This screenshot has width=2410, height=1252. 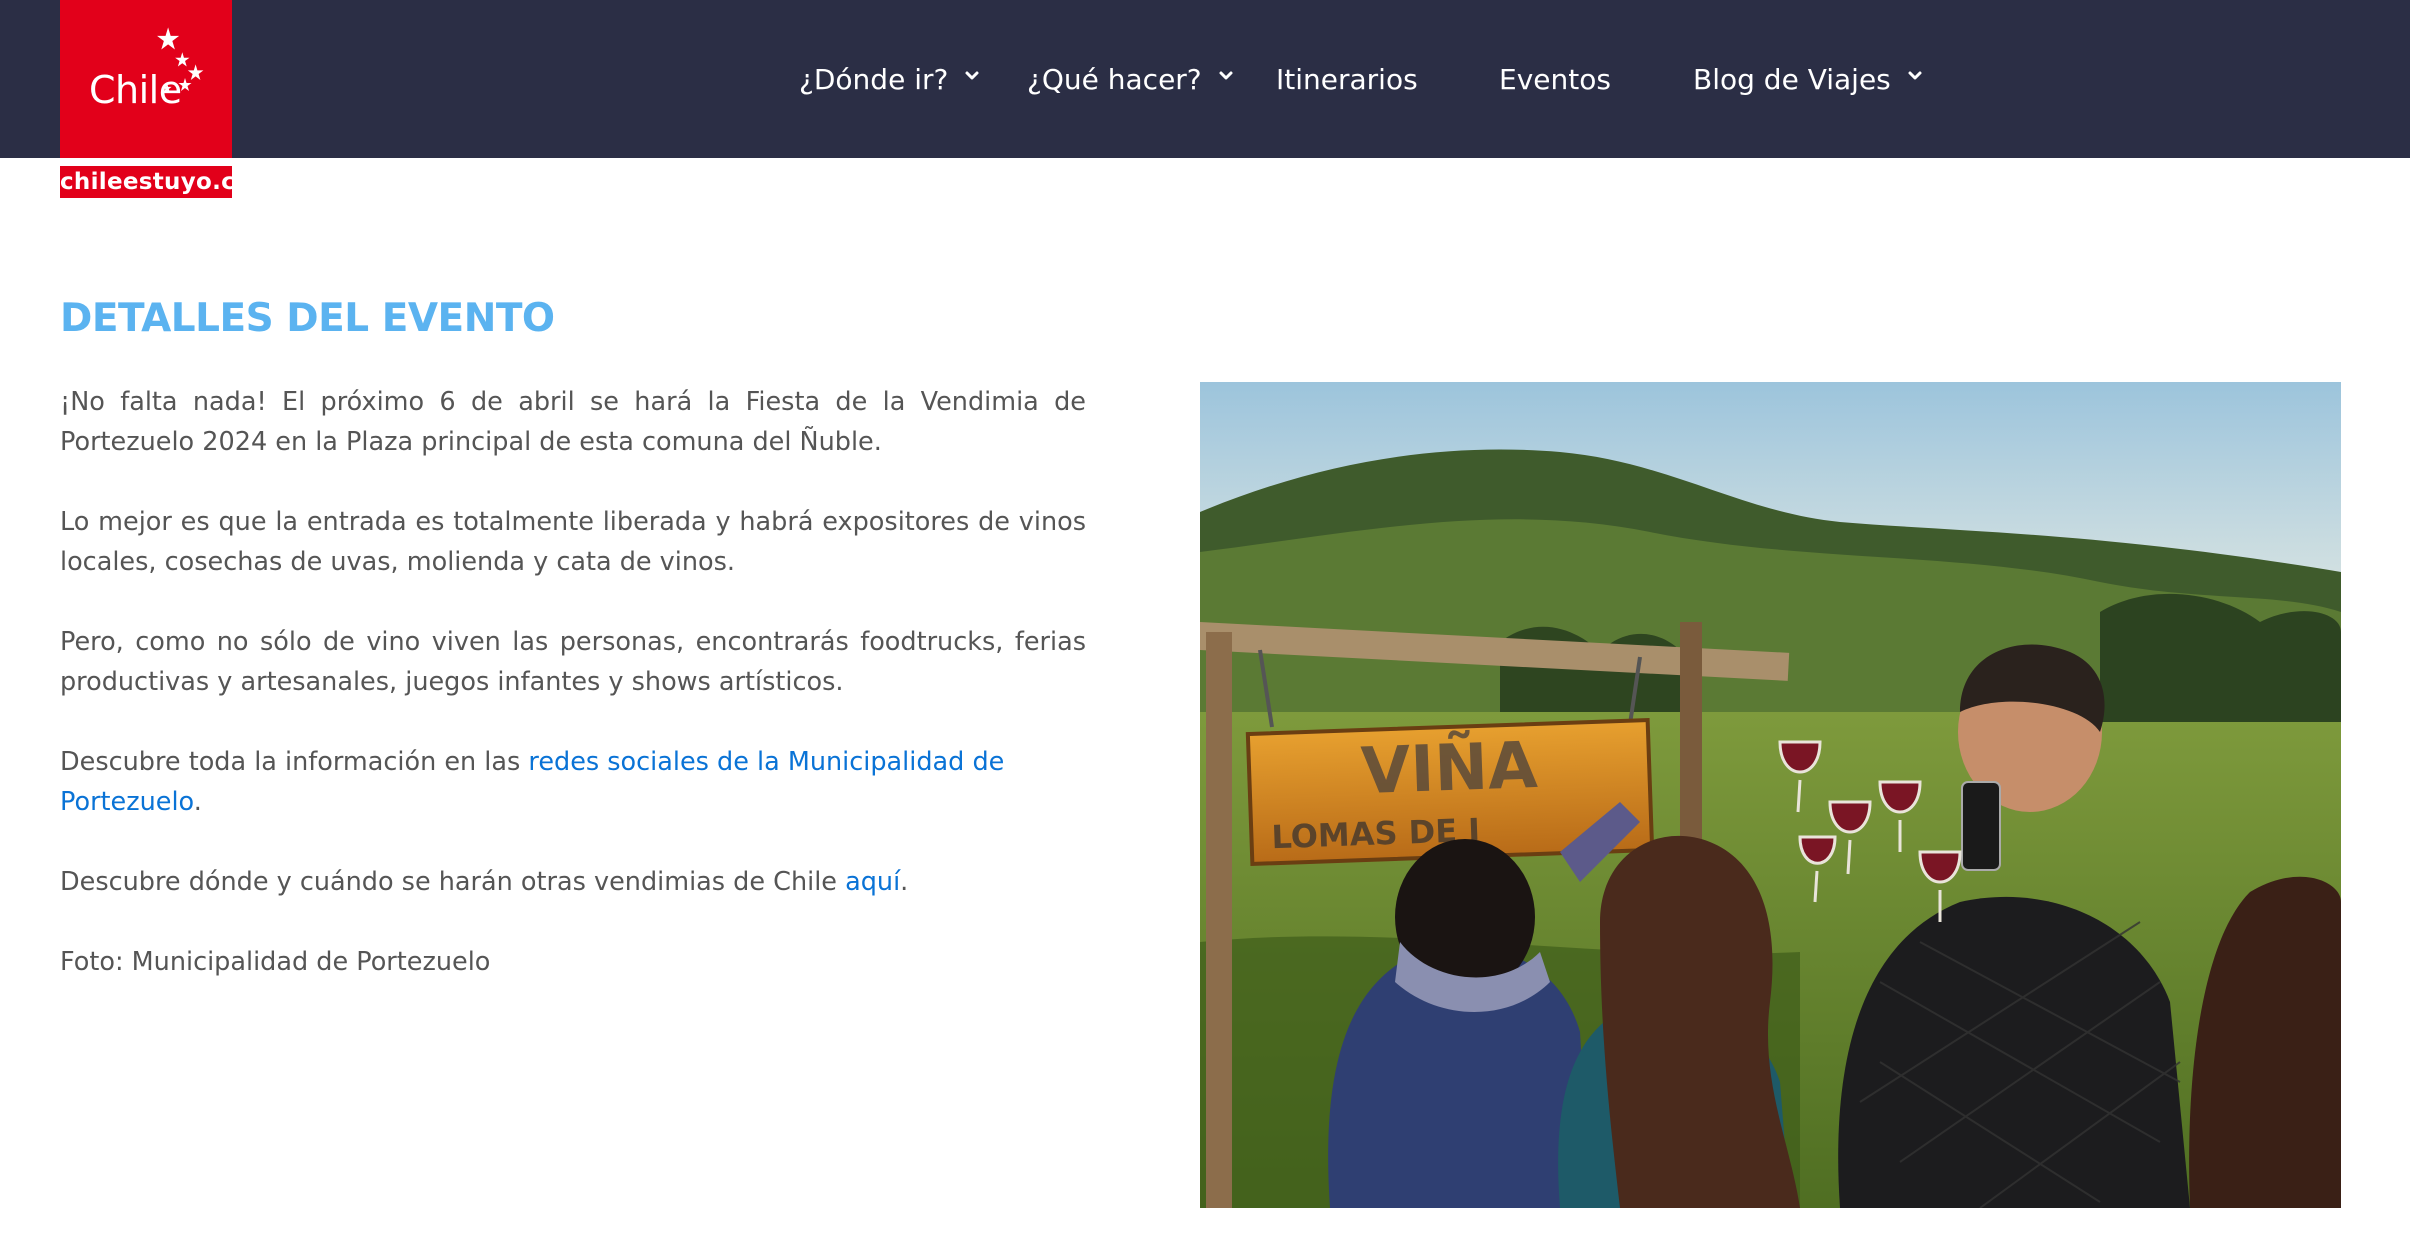 What do you see at coordinates (275, 962) in the screenshot?
I see `photo-credit: Foto: Municipalidad de Portezuelo` at bounding box center [275, 962].